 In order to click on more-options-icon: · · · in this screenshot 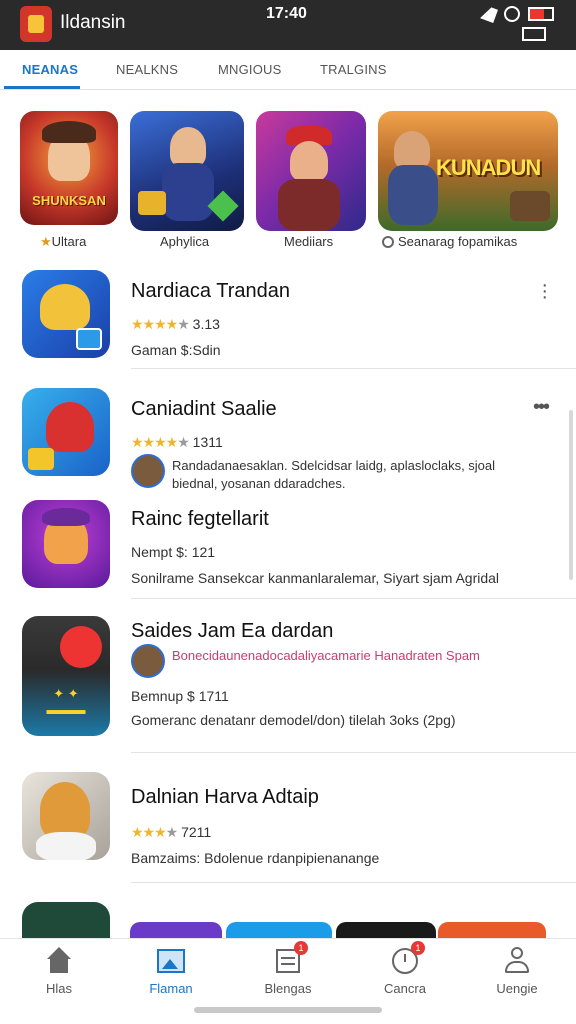, I will do `click(544, 291)`.